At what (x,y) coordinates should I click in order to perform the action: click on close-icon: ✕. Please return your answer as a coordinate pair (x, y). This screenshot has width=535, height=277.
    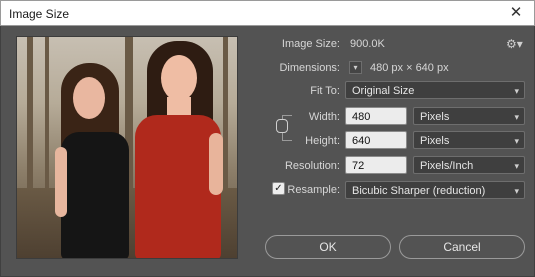
    Looking at the image, I should click on (516, 13).